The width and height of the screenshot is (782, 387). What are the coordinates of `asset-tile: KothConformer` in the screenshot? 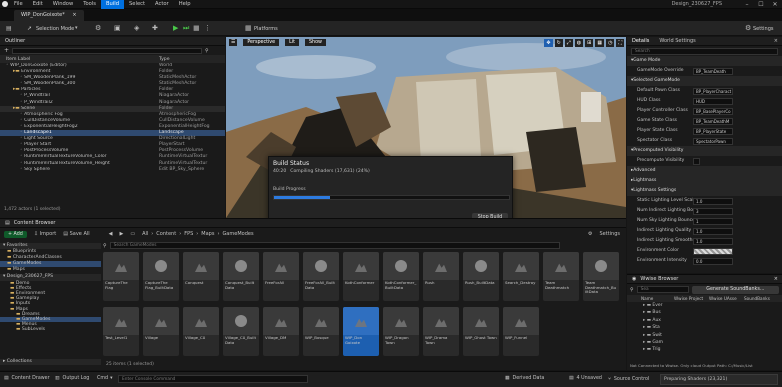 It's located at (361, 276).